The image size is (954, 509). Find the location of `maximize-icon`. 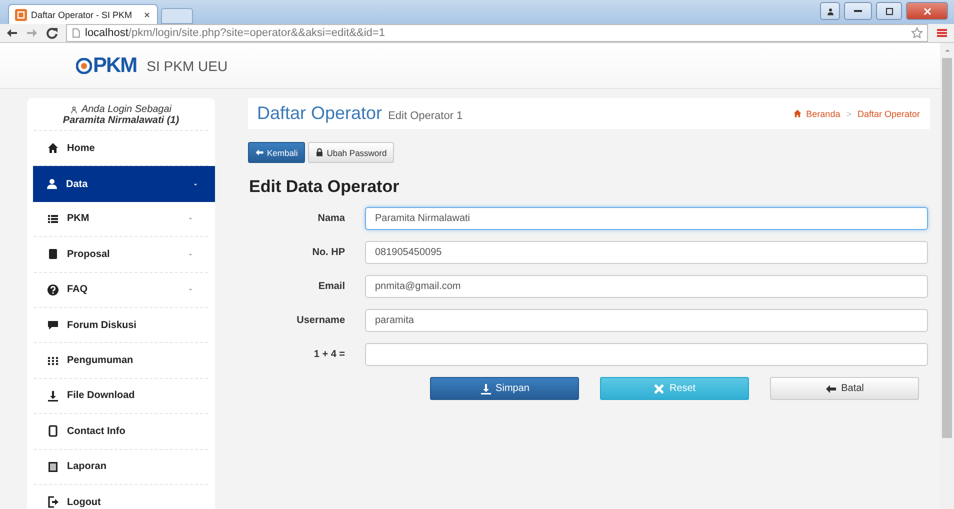

maximize-icon is located at coordinates (889, 11).